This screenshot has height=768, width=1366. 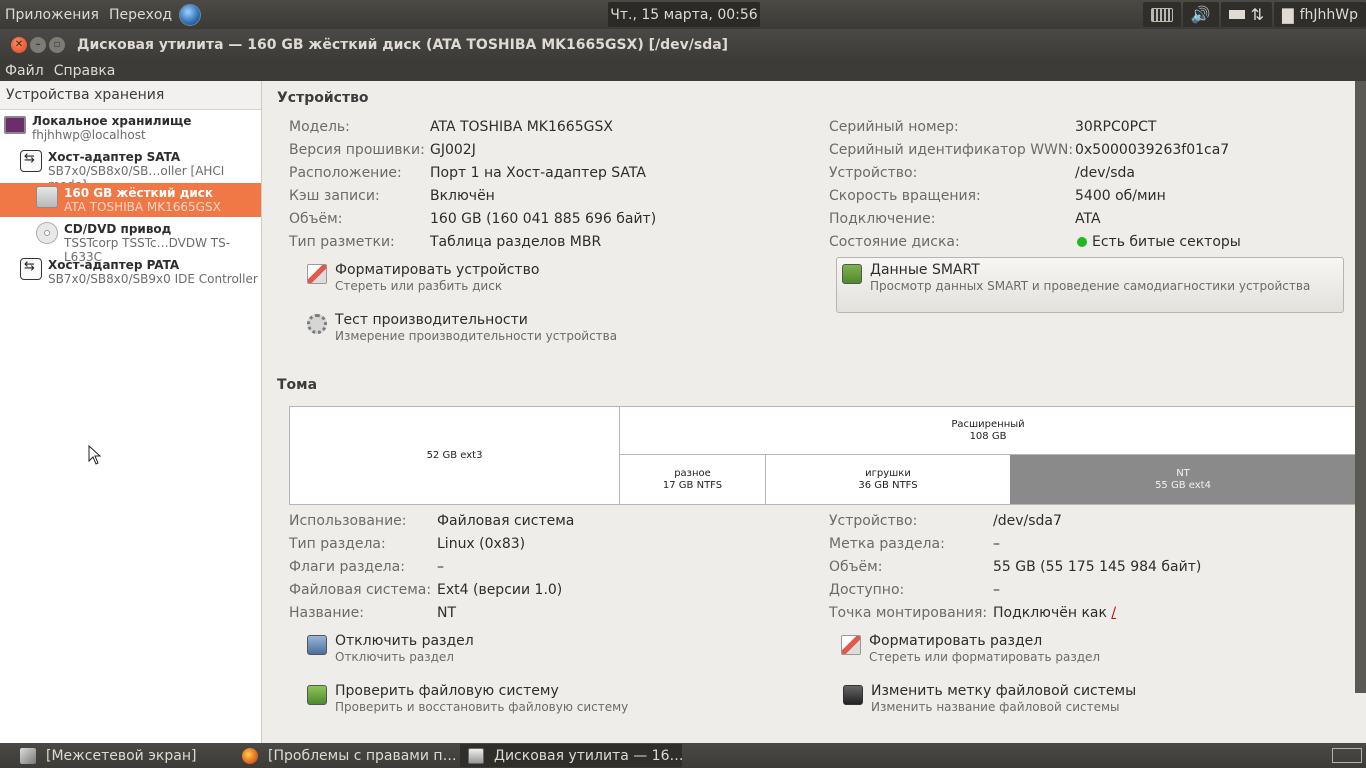 I want to click on volume-segment-extended: Расширенный 108 GB, so click(x=988, y=431).